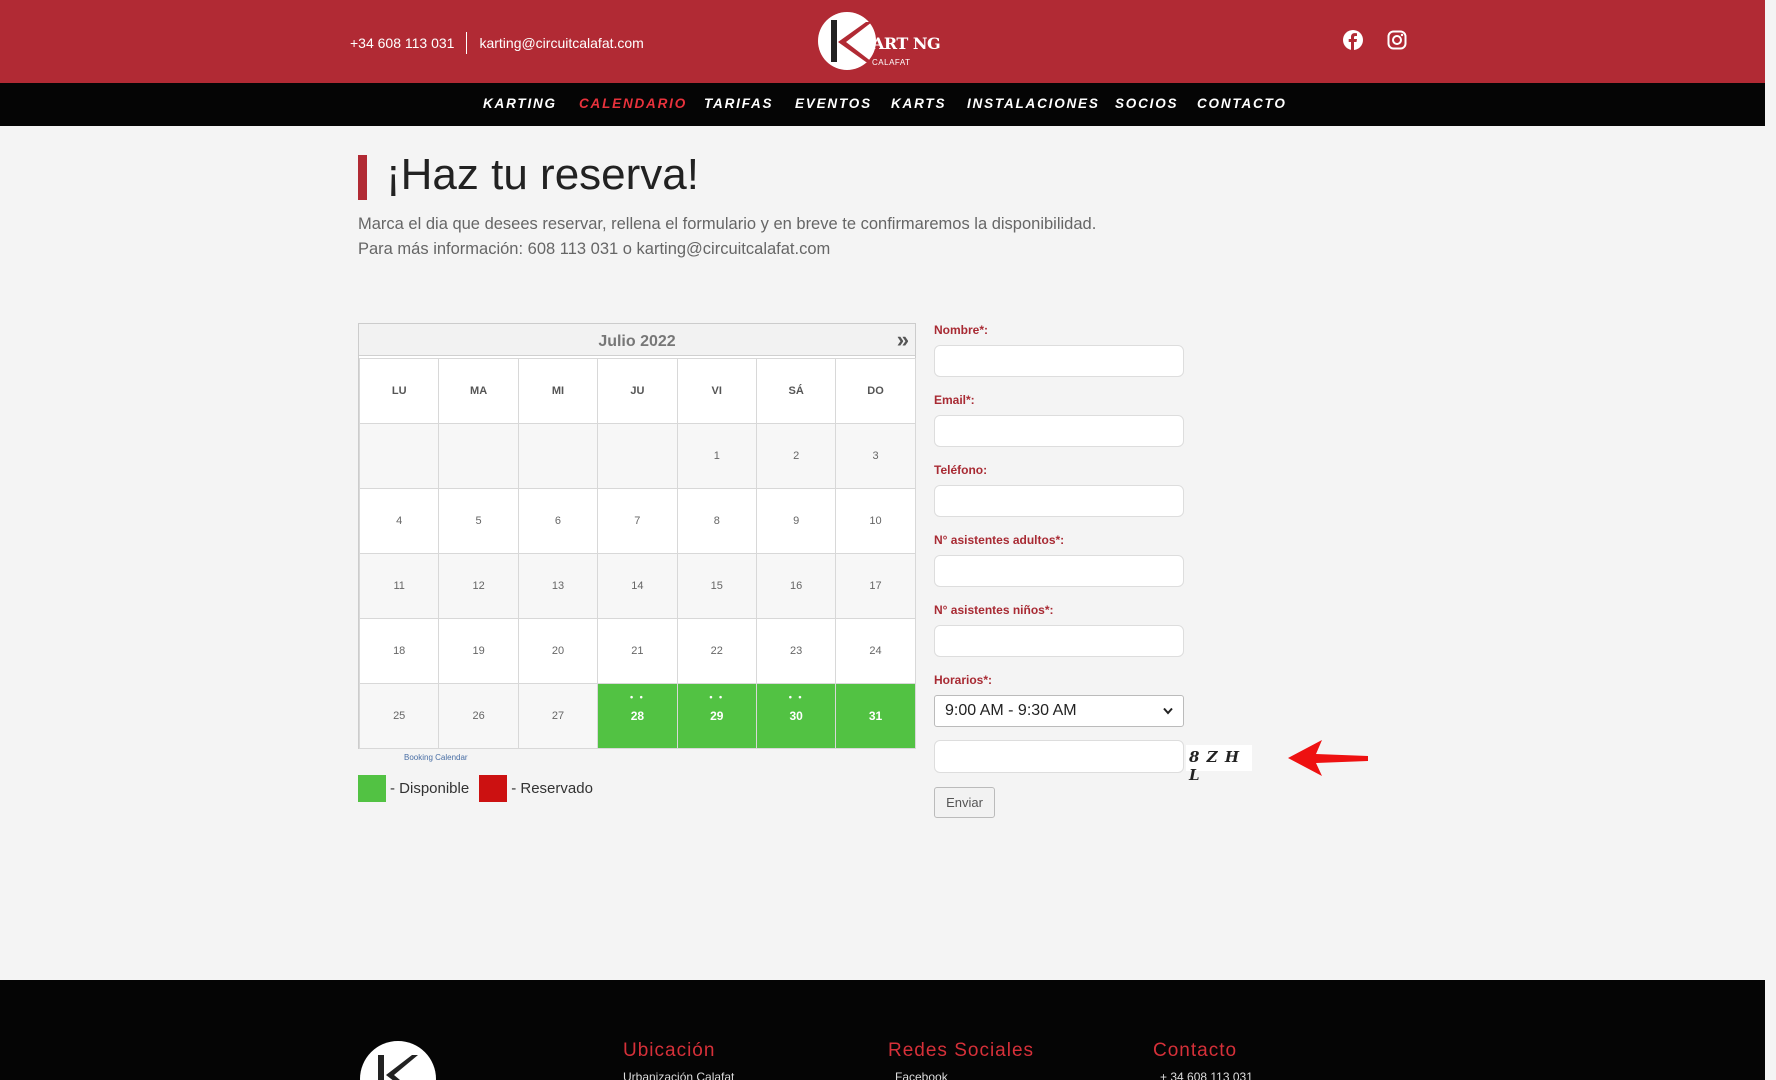  What do you see at coordinates (875, 521) in the screenshot?
I see `calendar-day: 10` at bounding box center [875, 521].